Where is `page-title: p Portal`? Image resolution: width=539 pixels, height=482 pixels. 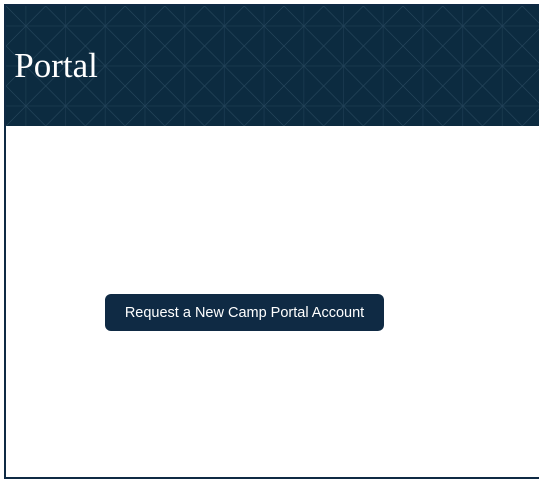 page-title: p Portal is located at coordinates (52, 65).